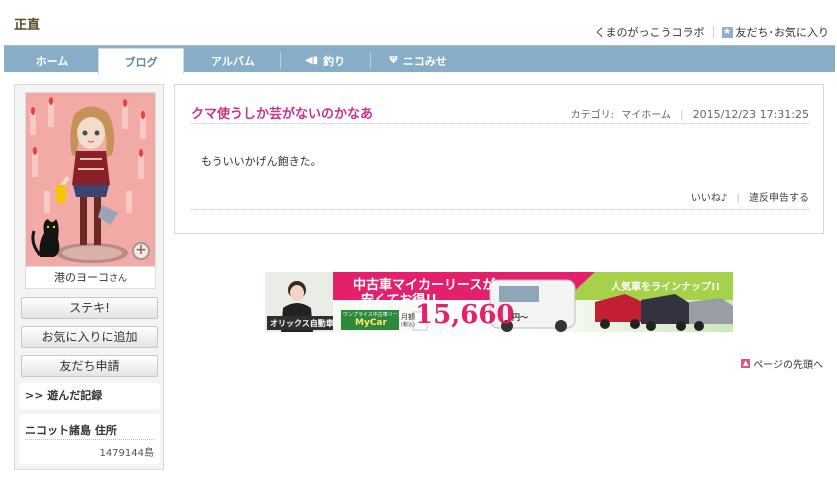 Image resolution: width=837 pixels, height=487 pixels. I want to click on tab-home-label: ホーム, so click(52, 61).